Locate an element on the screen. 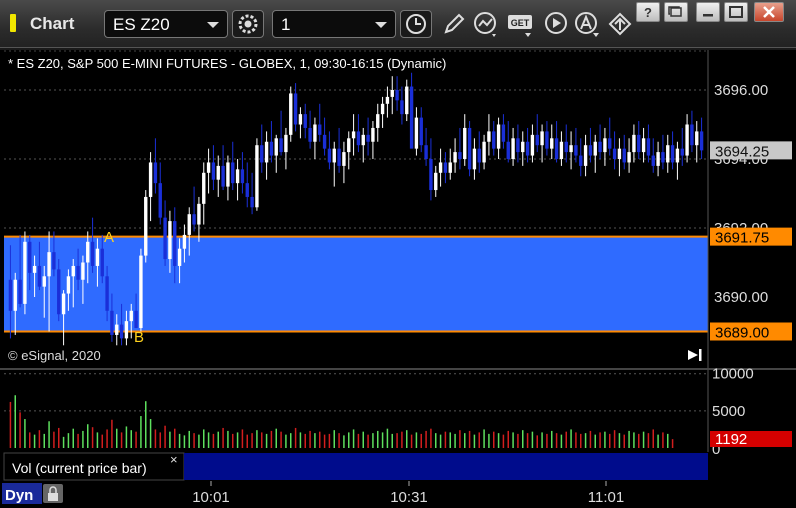 The image size is (796, 508). zone-top-value: 3691.75 is located at coordinates (742, 238).